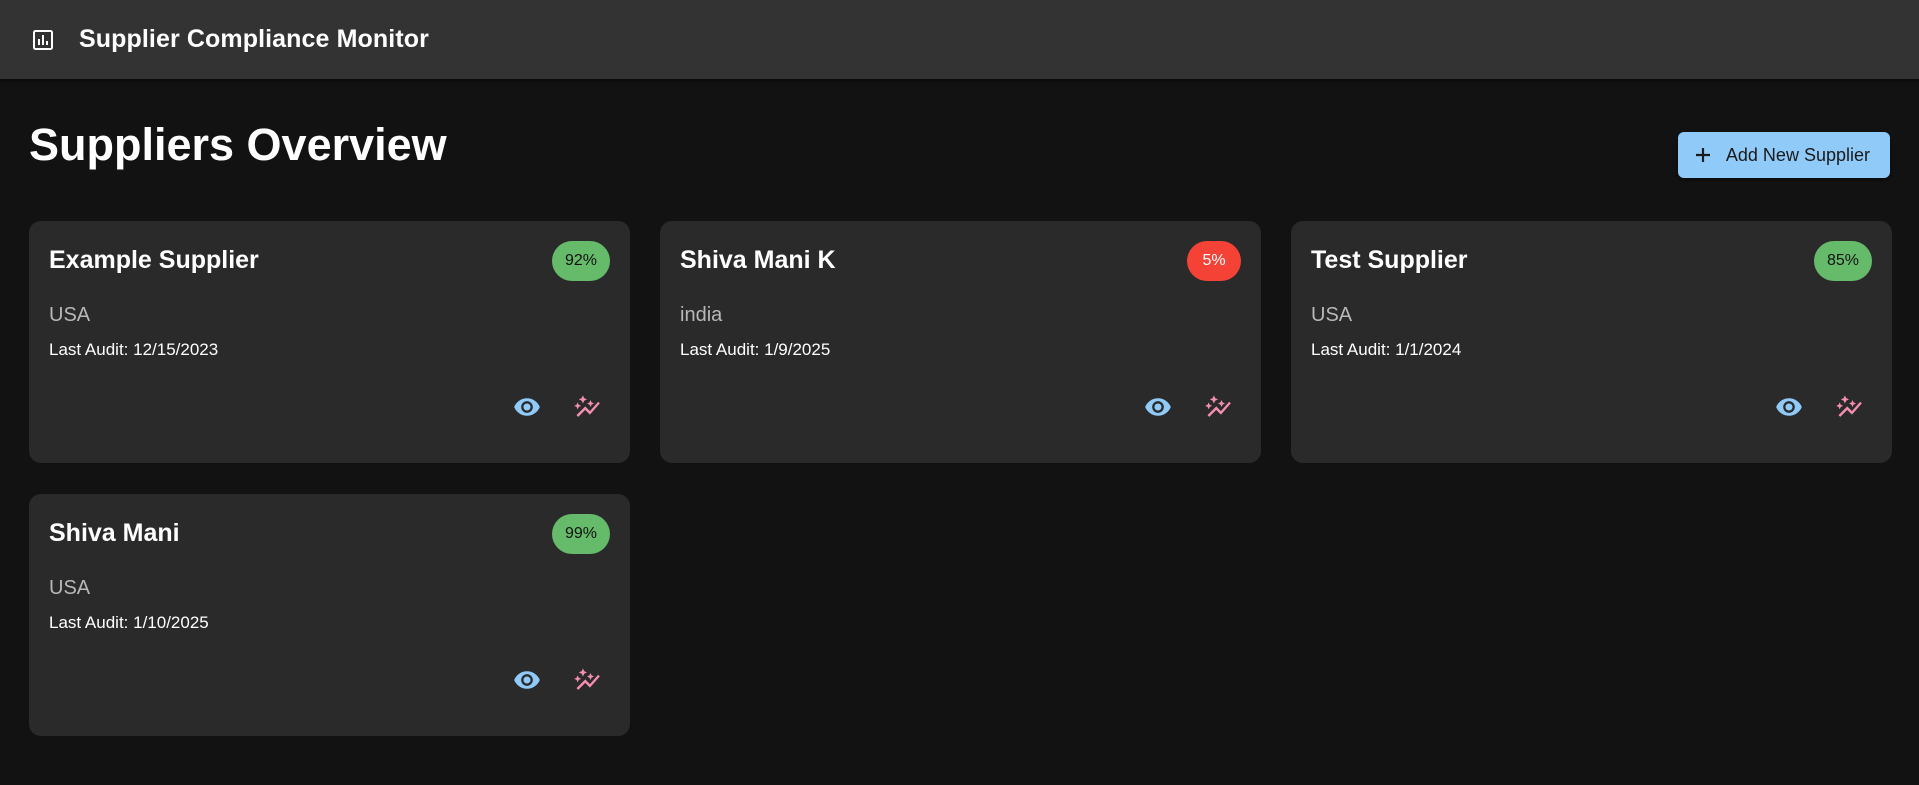 This screenshot has height=785, width=1919. What do you see at coordinates (701, 315) in the screenshot?
I see `supplier-country: india` at bounding box center [701, 315].